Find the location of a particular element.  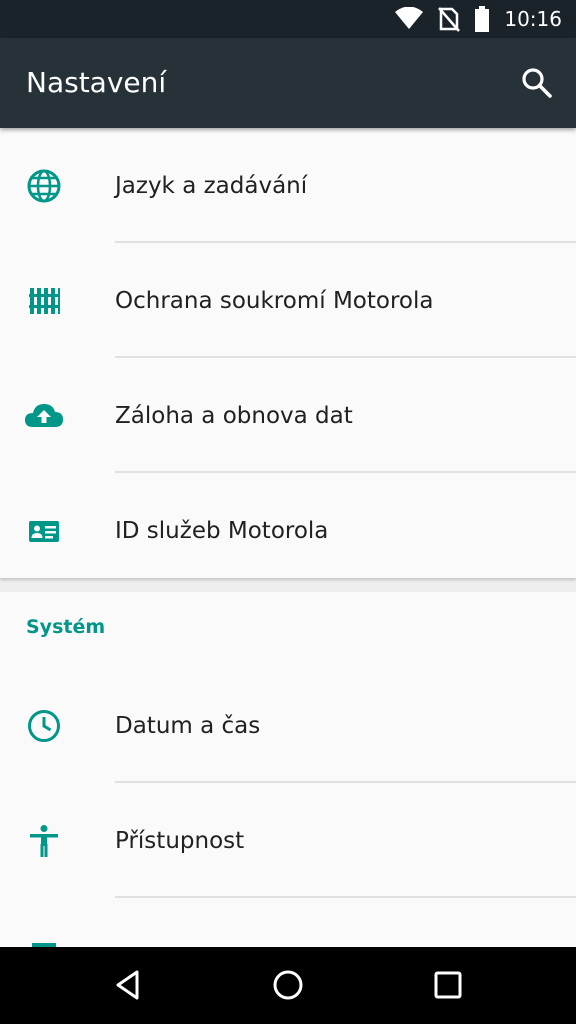

settings-item-motorola-id: ID služeb Motorola is located at coordinates (288, 530).